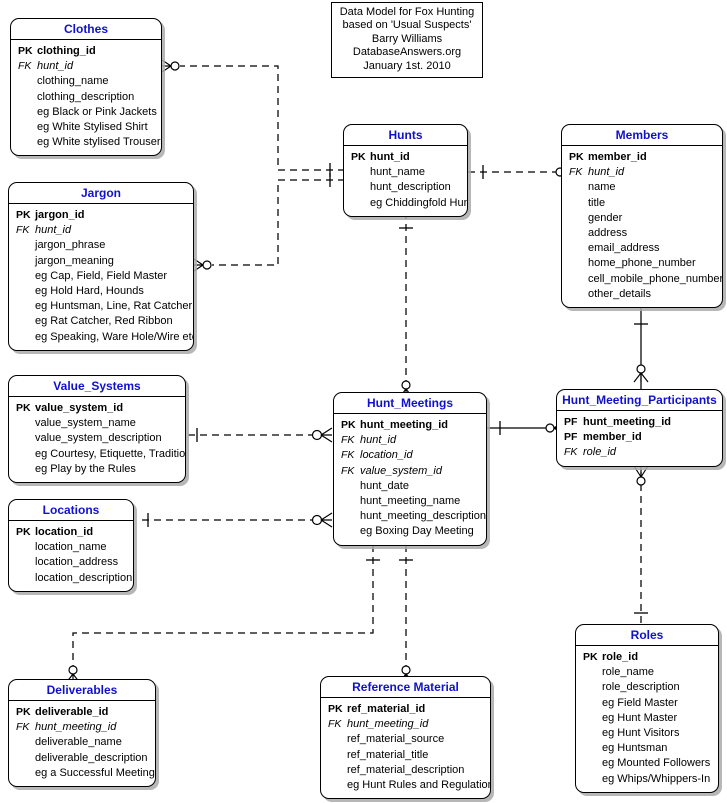 Image resolution: width=727 pixels, height=803 pixels. I want to click on attribute-name: eg Speaking, Ware Hole/Wire etc, so click(114, 336).